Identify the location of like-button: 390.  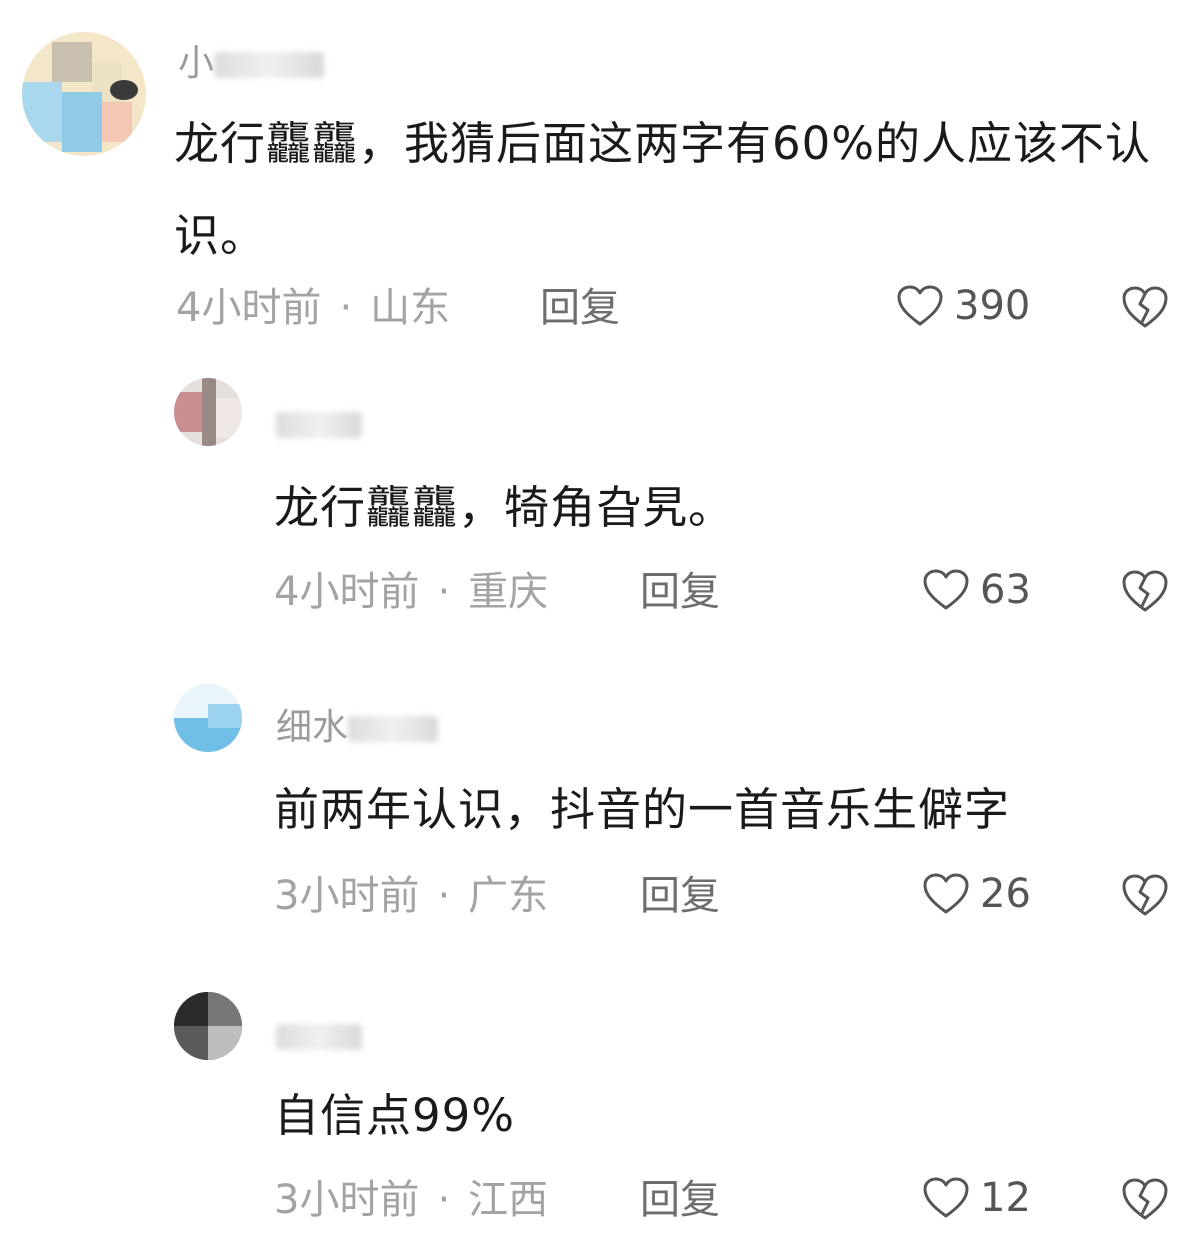
(963, 306).